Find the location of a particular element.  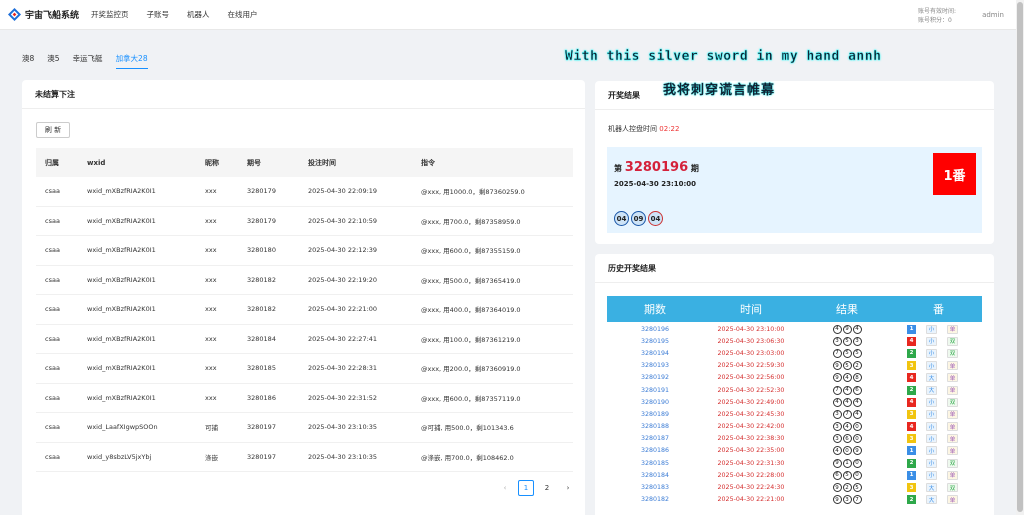

history-balls: 494 is located at coordinates (847, 329).